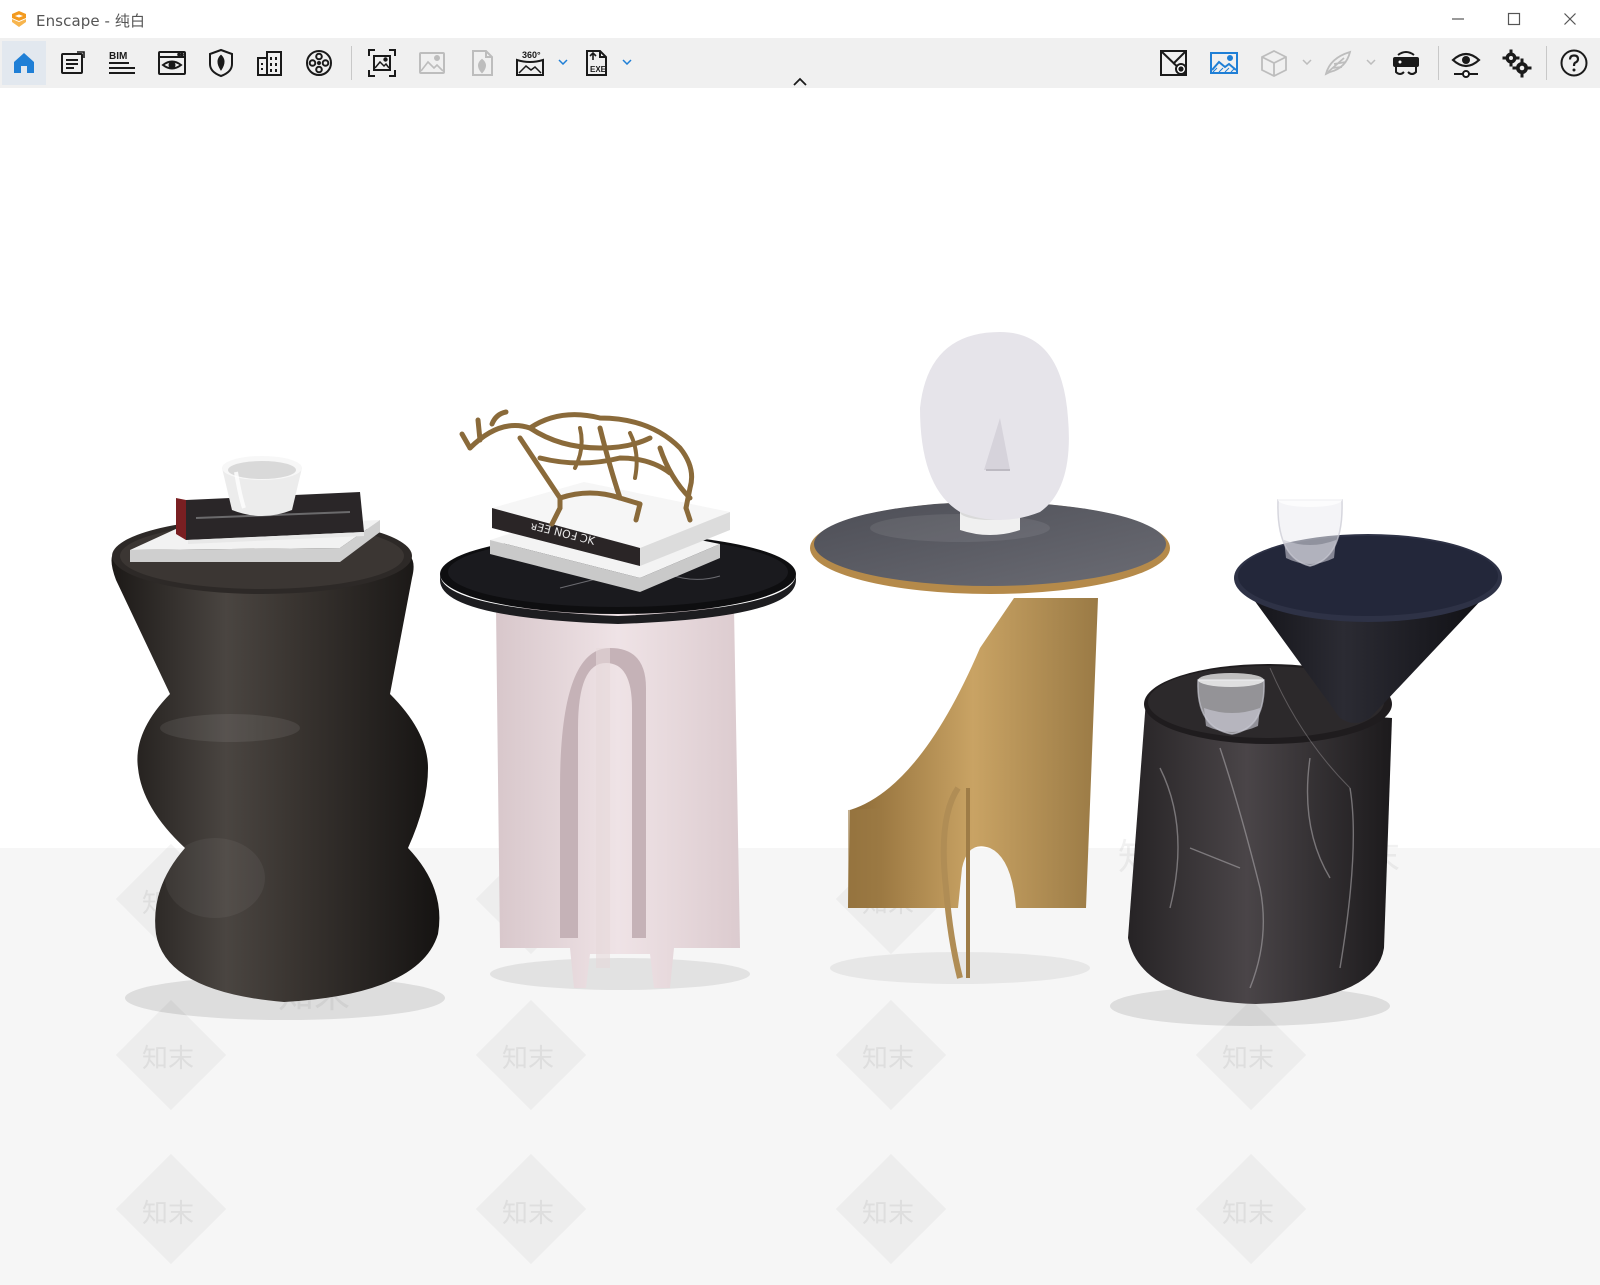 The image size is (1600, 1285). I want to click on vr-headset-icon, so click(1406, 63).